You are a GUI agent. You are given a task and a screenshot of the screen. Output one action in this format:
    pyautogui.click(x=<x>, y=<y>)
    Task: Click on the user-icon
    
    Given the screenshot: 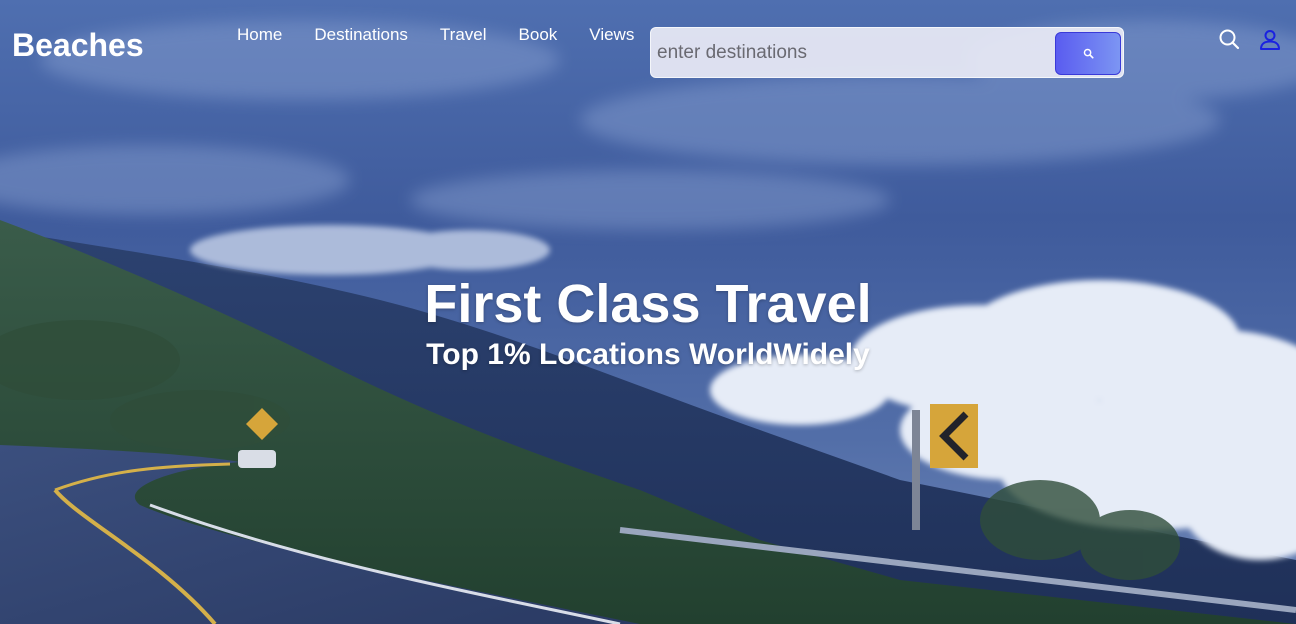 What is the action you would take?
    pyautogui.click(x=1270, y=40)
    